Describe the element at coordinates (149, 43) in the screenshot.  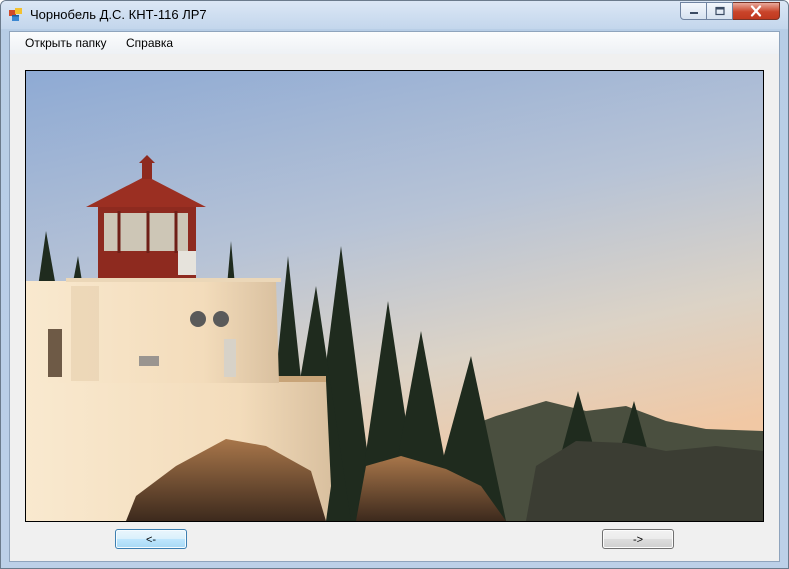
I see `menu-help: Справка` at that location.